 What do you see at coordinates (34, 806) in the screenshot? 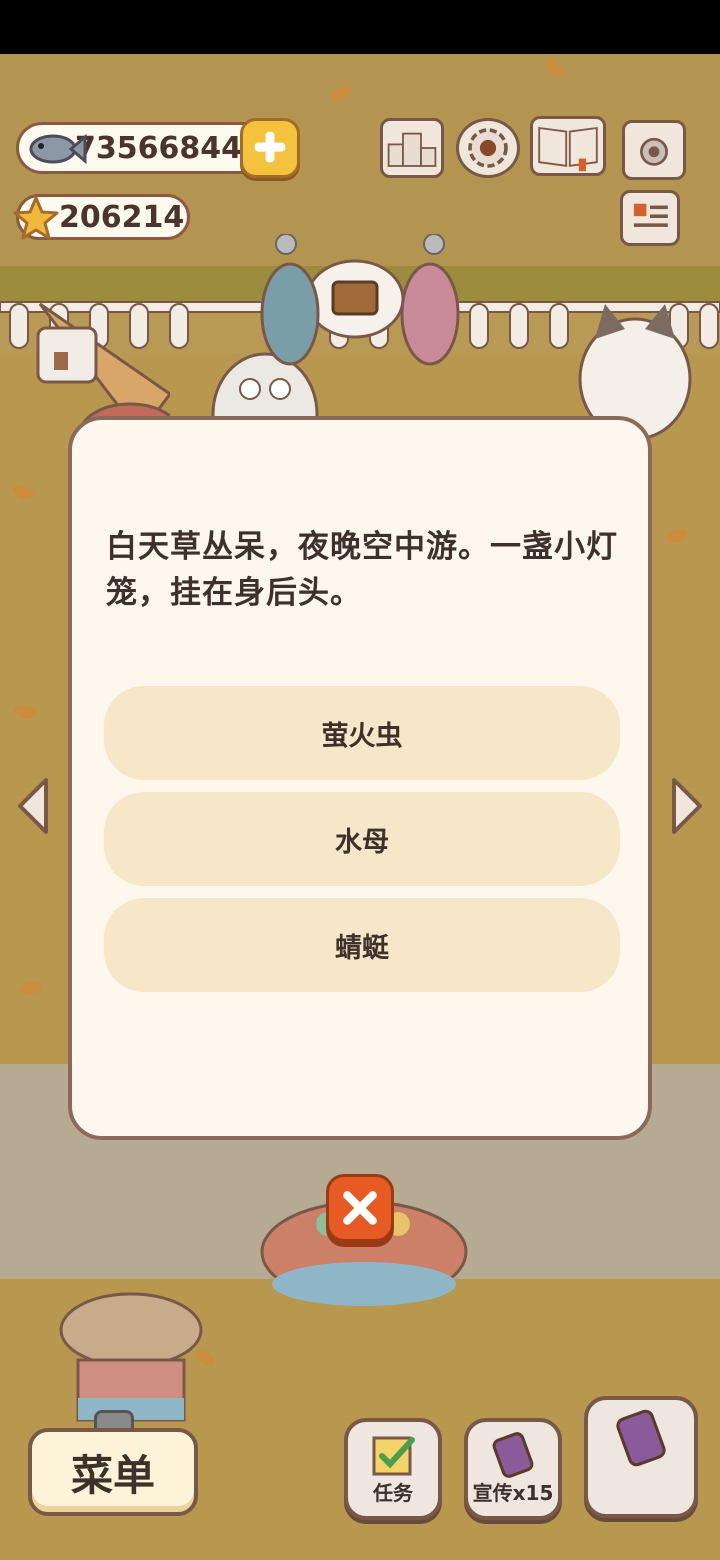
I see `previous-arrow-button` at bounding box center [34, 806].